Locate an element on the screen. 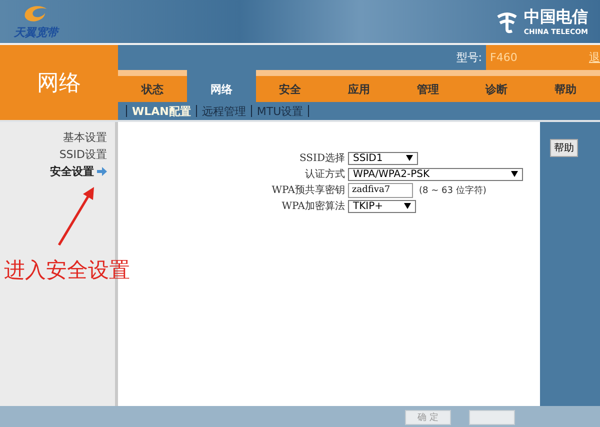  dropdown: WPA/WPA2-PSK is located at coordinates (435, 174).